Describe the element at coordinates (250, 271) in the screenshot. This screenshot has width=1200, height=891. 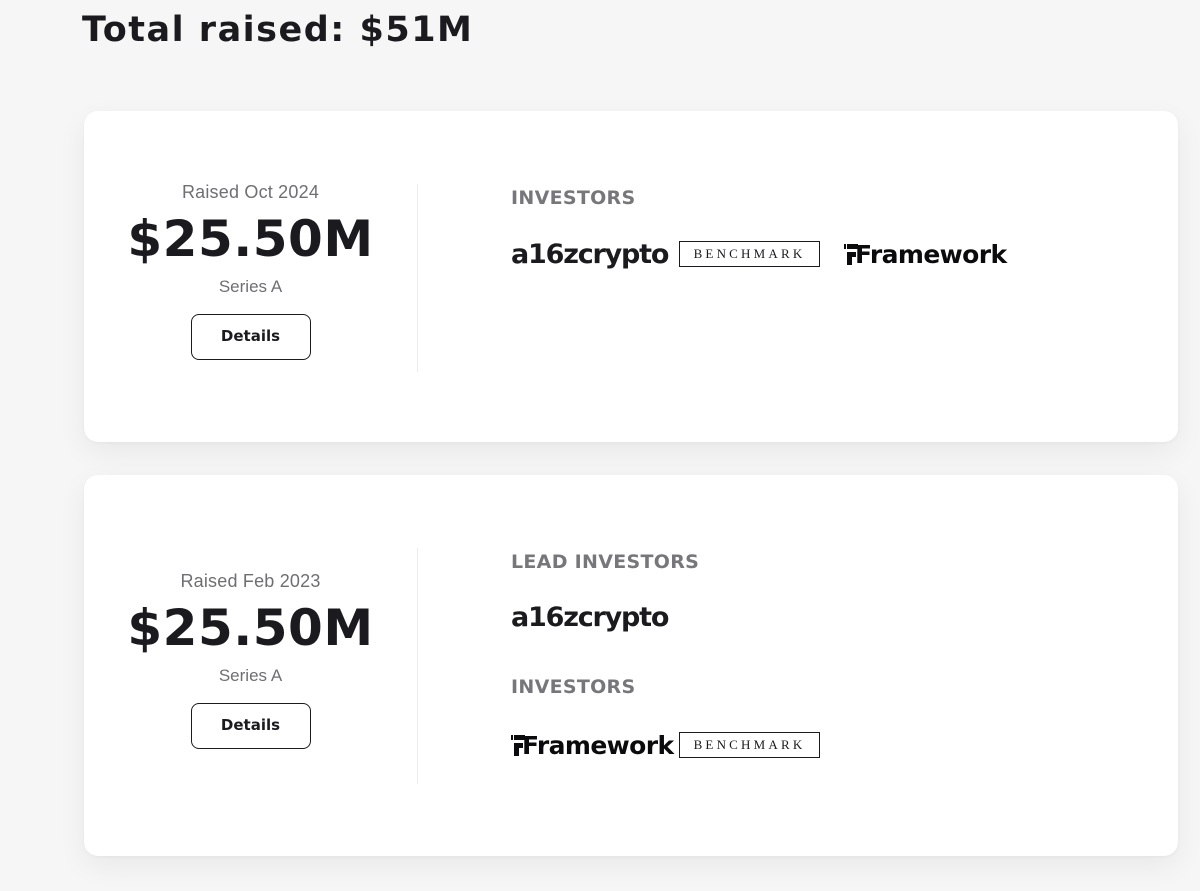
I see `round-summary: Raised Oct 2024 $25.50M Series A Details` at that location.